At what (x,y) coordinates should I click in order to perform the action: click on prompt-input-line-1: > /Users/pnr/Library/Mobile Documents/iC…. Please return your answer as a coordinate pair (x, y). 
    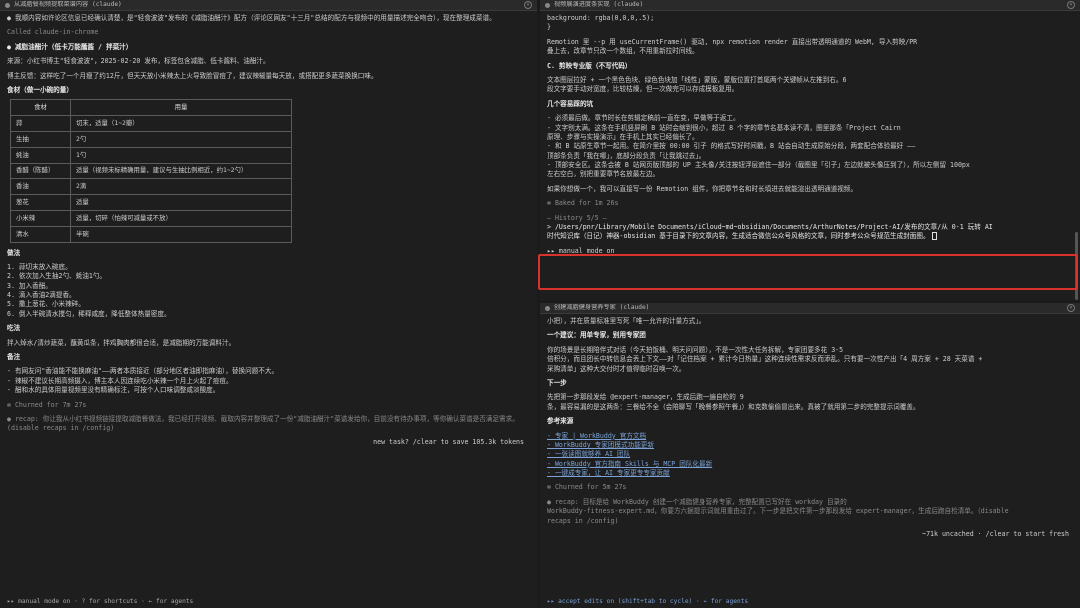
    Looking at the image, I should click on (810, 227).